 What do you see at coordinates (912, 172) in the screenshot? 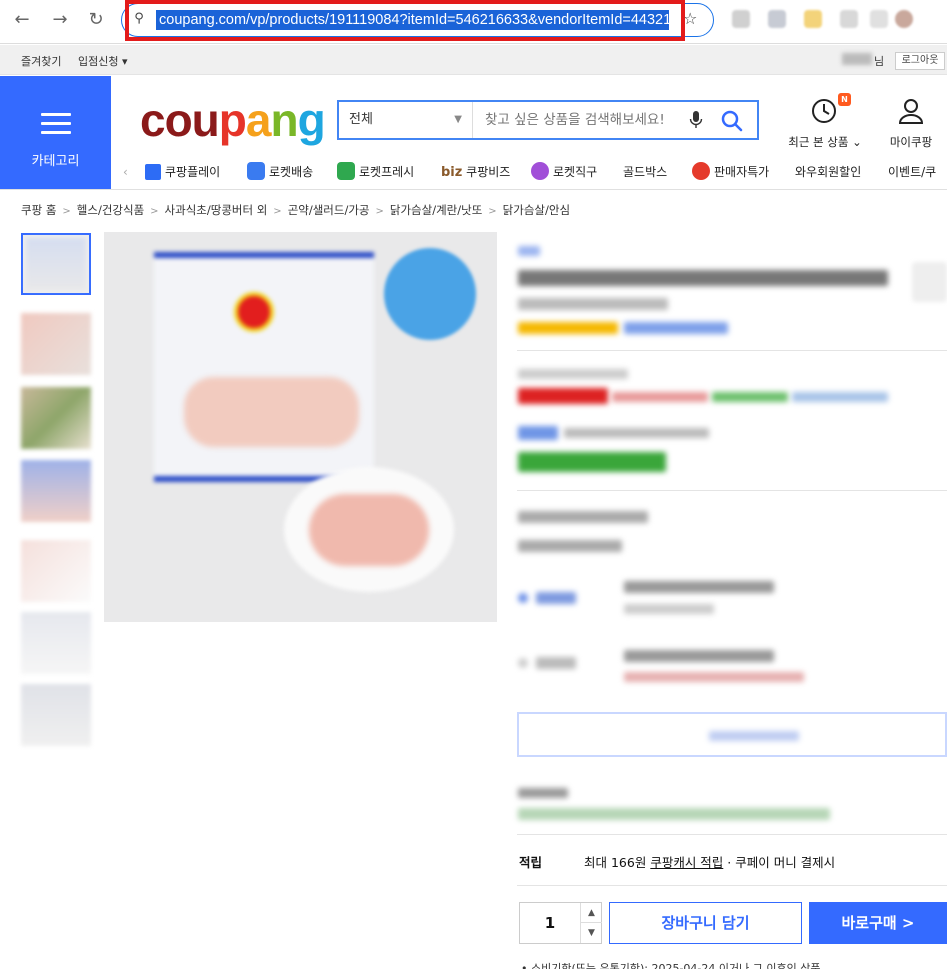
I see `gnb-item-events: 이벤트/쿠` at bounding box center [912, 172].